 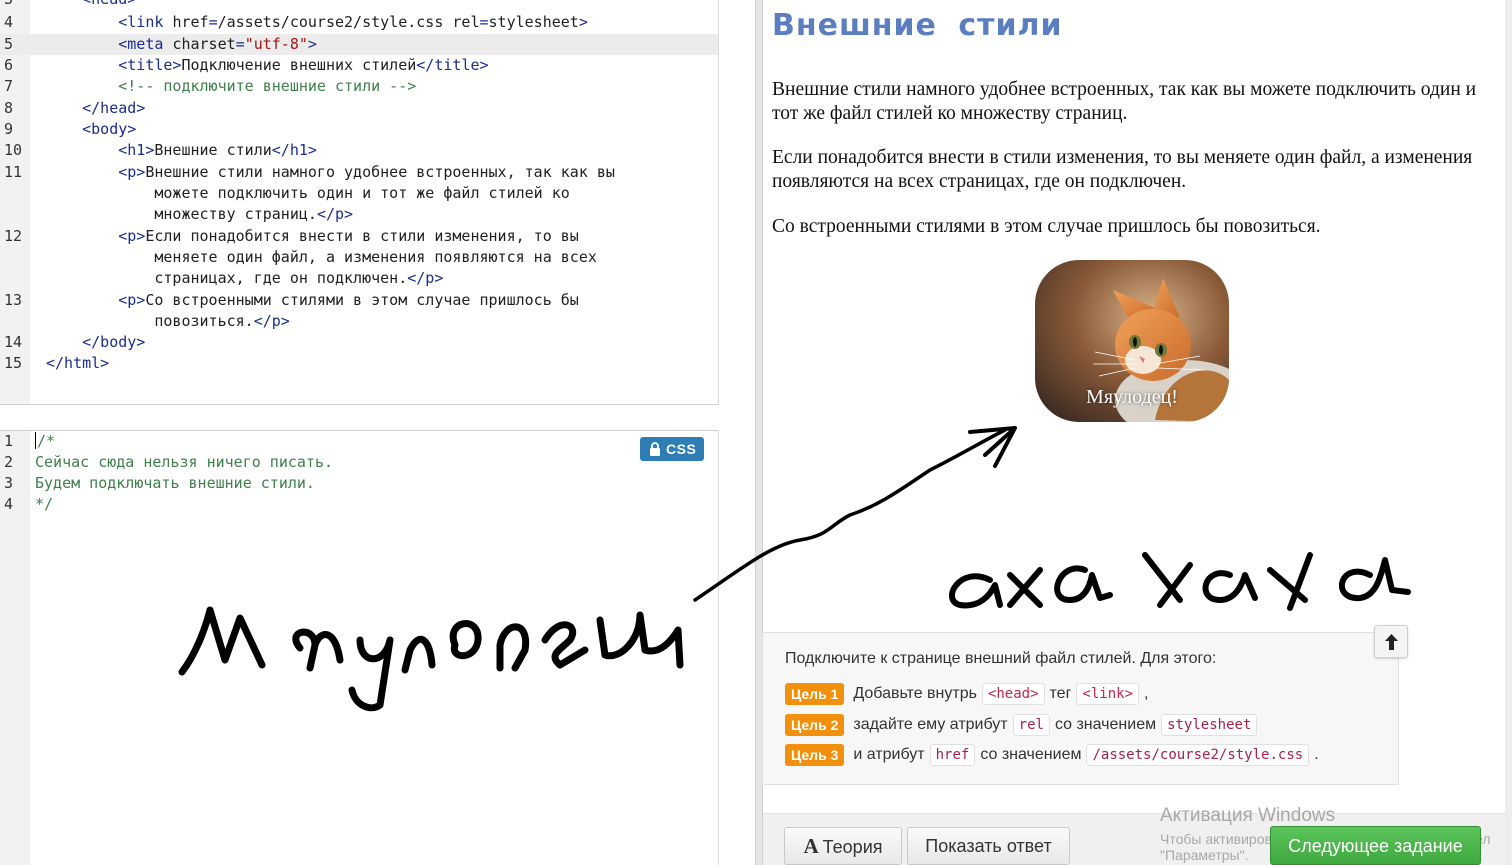 What do you see at coordinates (9, 504) in the screenshot?
I see `line-number: 4` at bounding box center [9, 504].